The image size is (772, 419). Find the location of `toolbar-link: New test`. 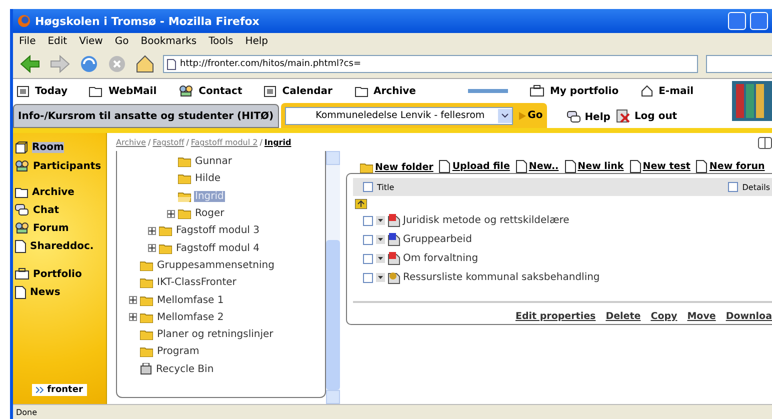

toolbar-link: New test is located at coordinates (660, 166).